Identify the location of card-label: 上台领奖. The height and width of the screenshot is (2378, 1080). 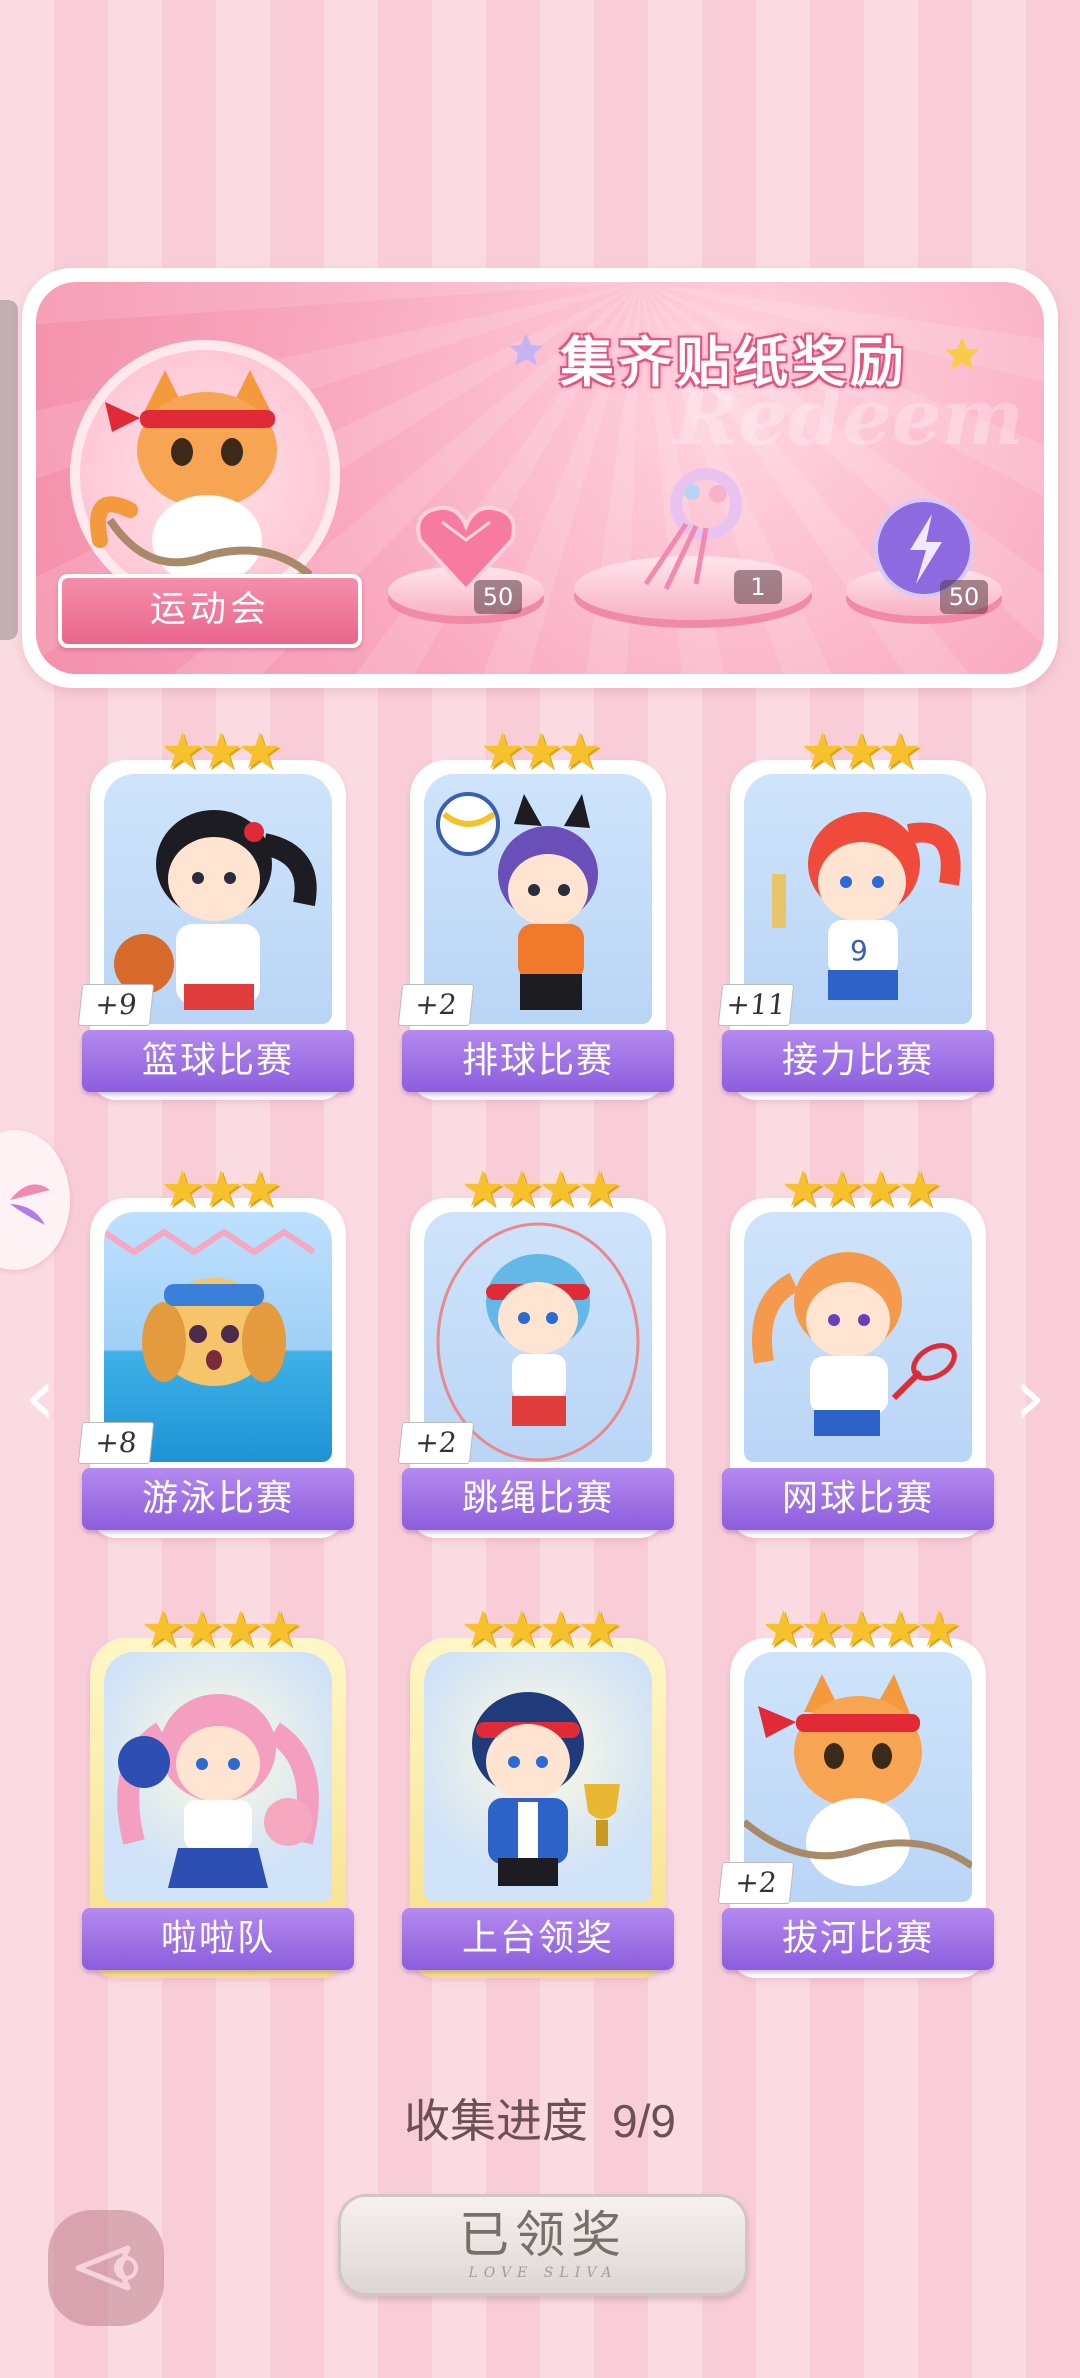
(538, 1939).